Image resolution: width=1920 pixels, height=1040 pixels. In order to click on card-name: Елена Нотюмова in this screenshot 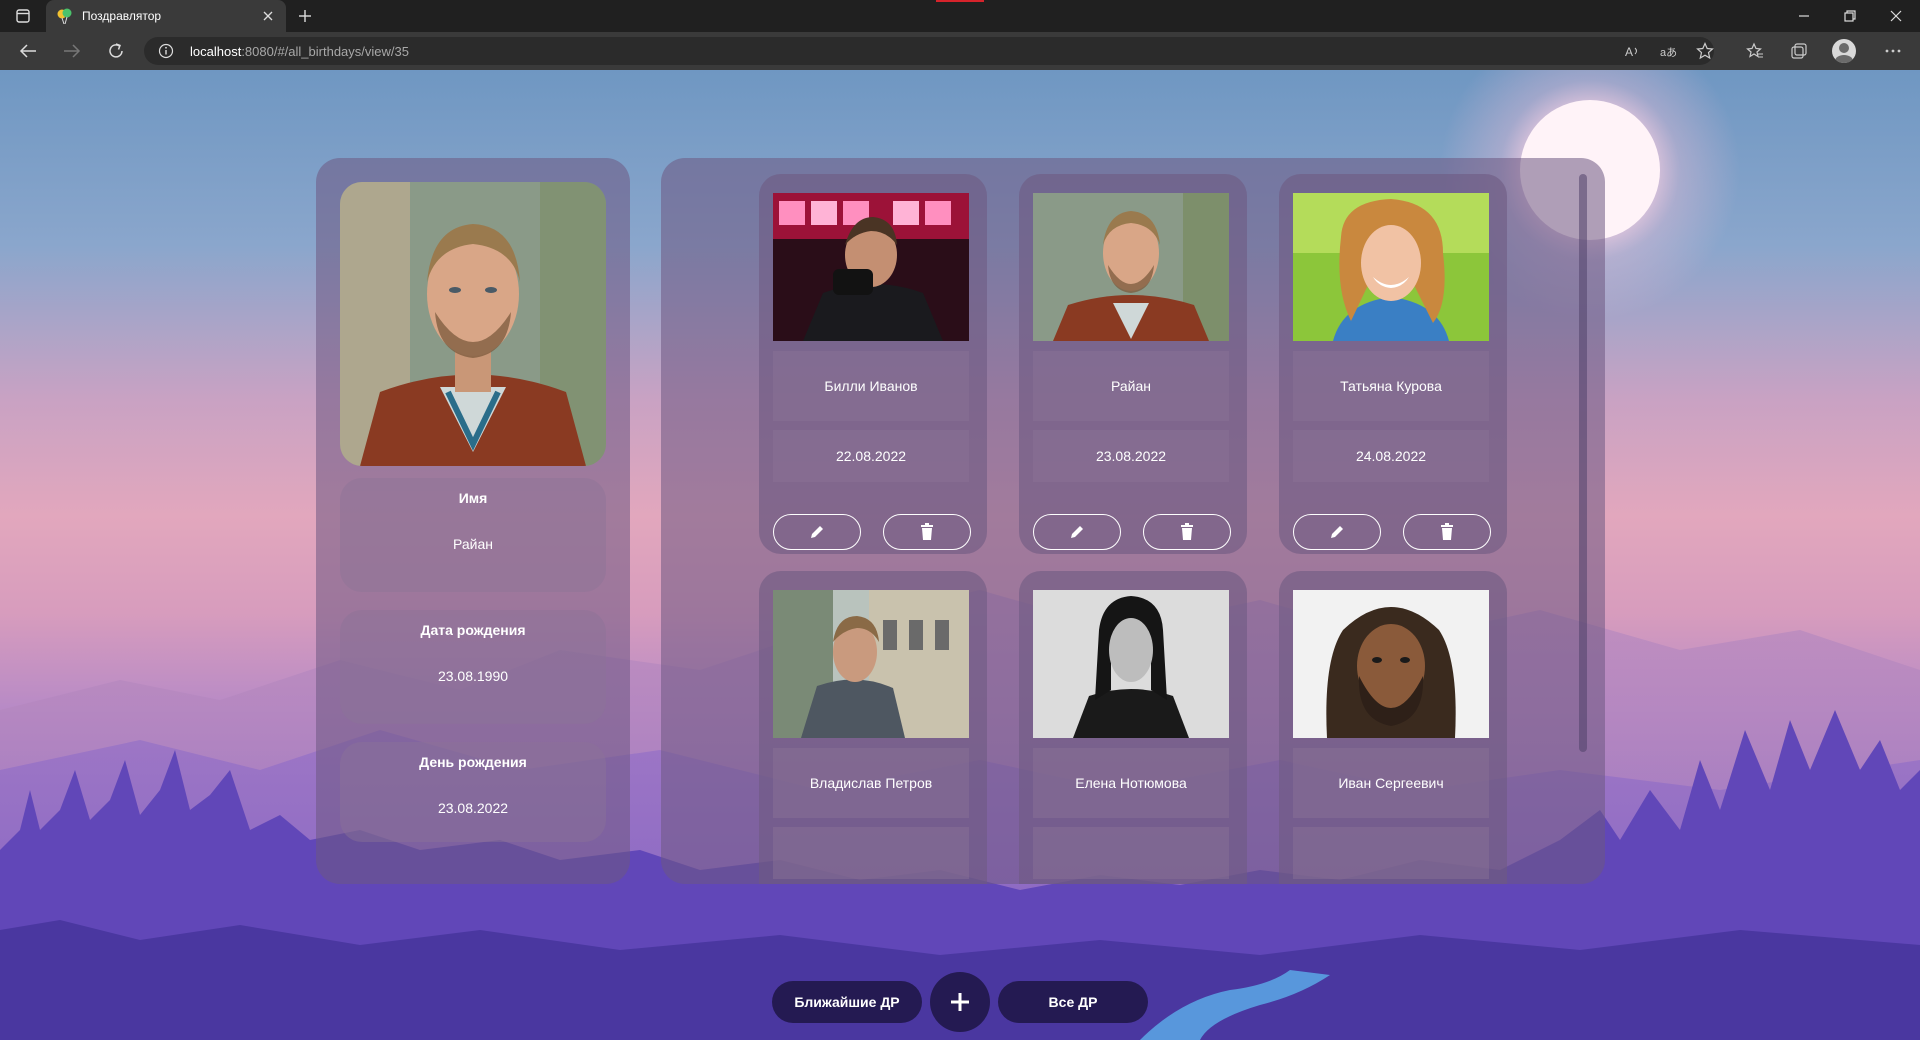, I will do `click(1131, 783)`.